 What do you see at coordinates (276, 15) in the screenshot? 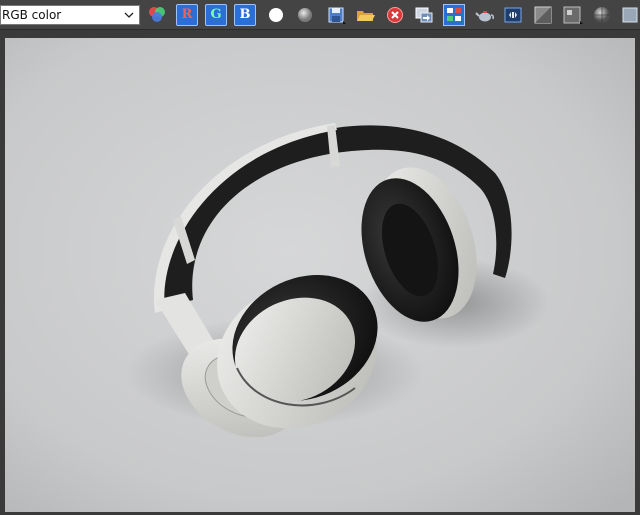
I see `white-background-icon` at bounding box center [276, 15].